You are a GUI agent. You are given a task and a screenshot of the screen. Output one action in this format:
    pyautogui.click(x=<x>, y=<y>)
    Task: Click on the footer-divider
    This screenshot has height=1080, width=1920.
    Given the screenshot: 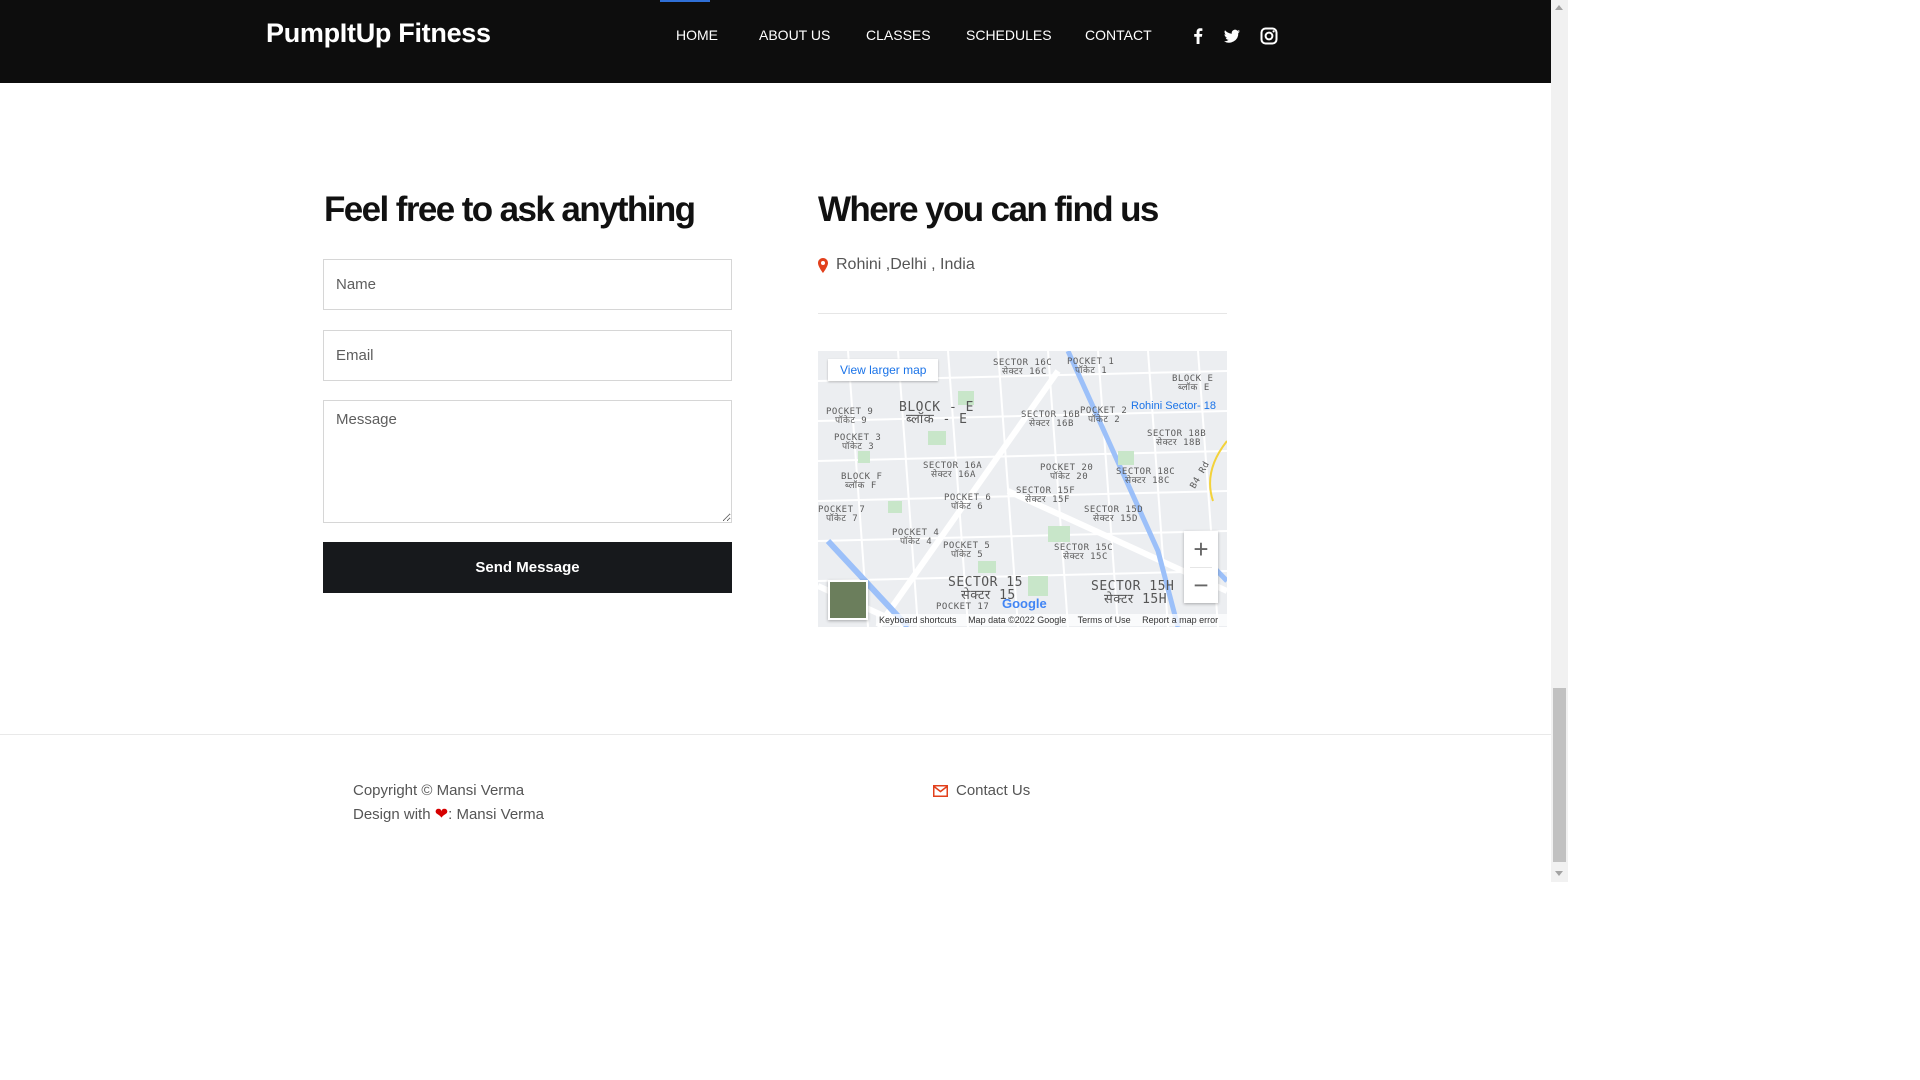 What is the action you would take?
    pyautogui.click(x=775, y=734)
    